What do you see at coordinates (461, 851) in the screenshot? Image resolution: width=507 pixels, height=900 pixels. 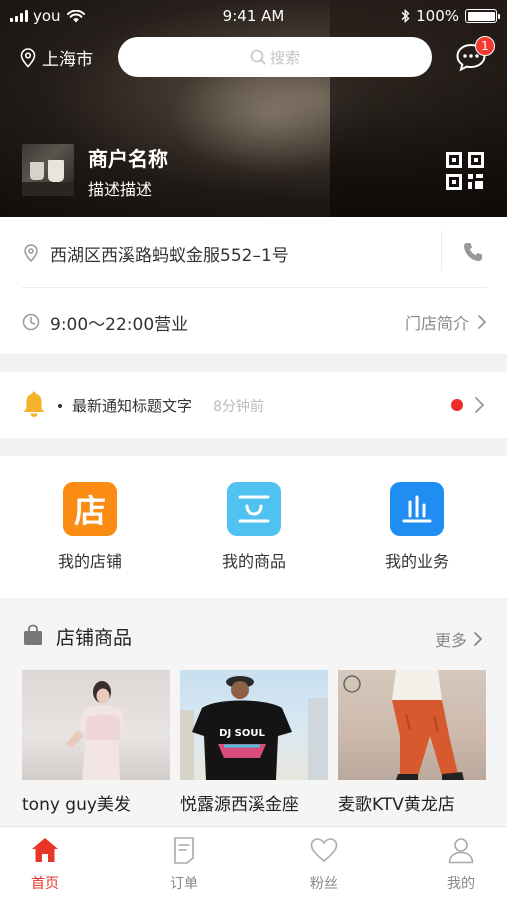 I see `user-icon` at bounding box center [461, 851].